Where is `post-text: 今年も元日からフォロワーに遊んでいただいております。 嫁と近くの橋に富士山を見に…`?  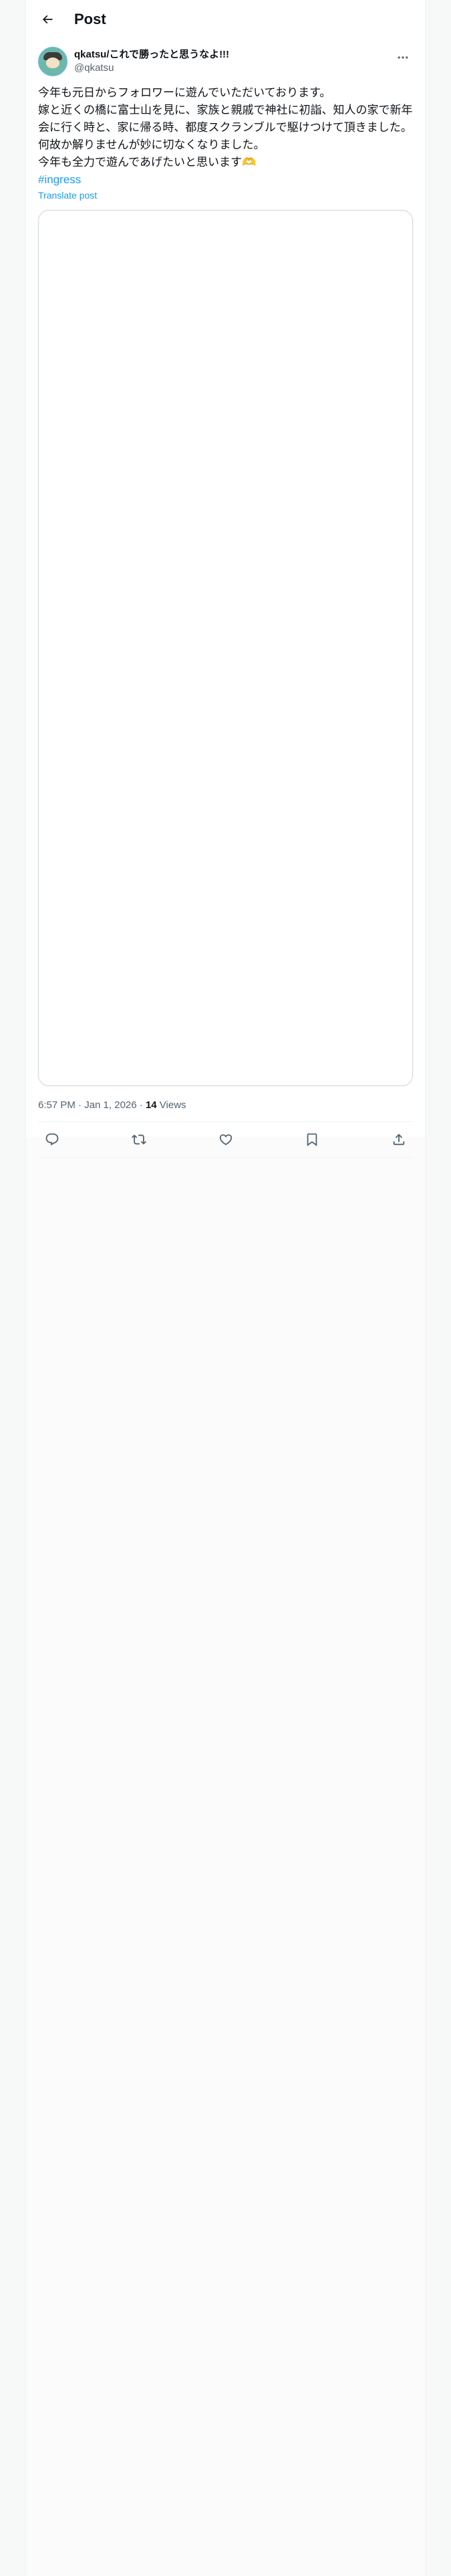
post-text: 今年も元日からフォロワーに遊んでいただいております。 嫁と近くの橋に富士山を見に… is located at coordinates (225, 128).